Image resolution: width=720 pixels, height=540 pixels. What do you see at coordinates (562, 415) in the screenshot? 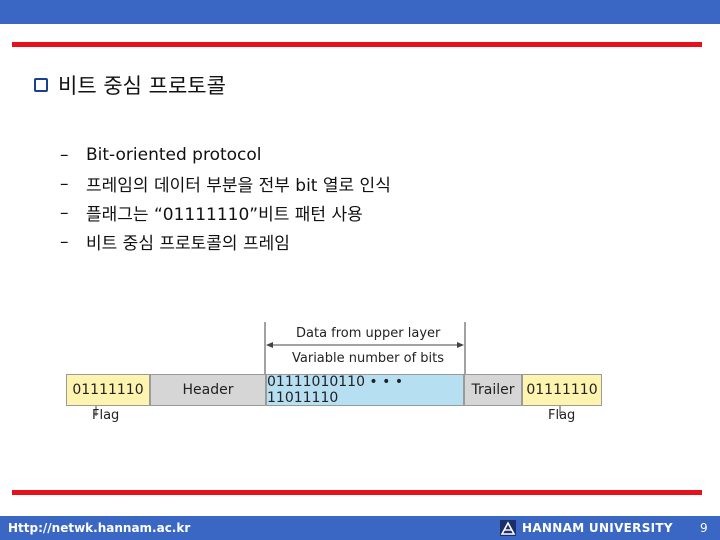
I see `flag-label-right: Flag` at bounding box center [562, 415].